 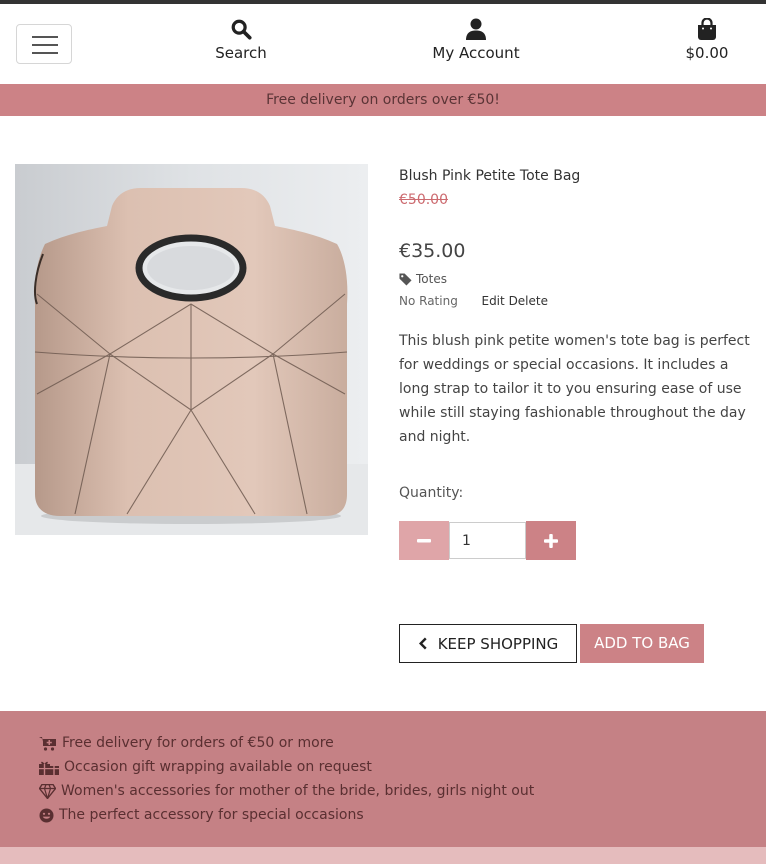 What do you see at coordinates (405, 279) in the screenshot?
I see `tag-icon` at bounding box center [405, 279].